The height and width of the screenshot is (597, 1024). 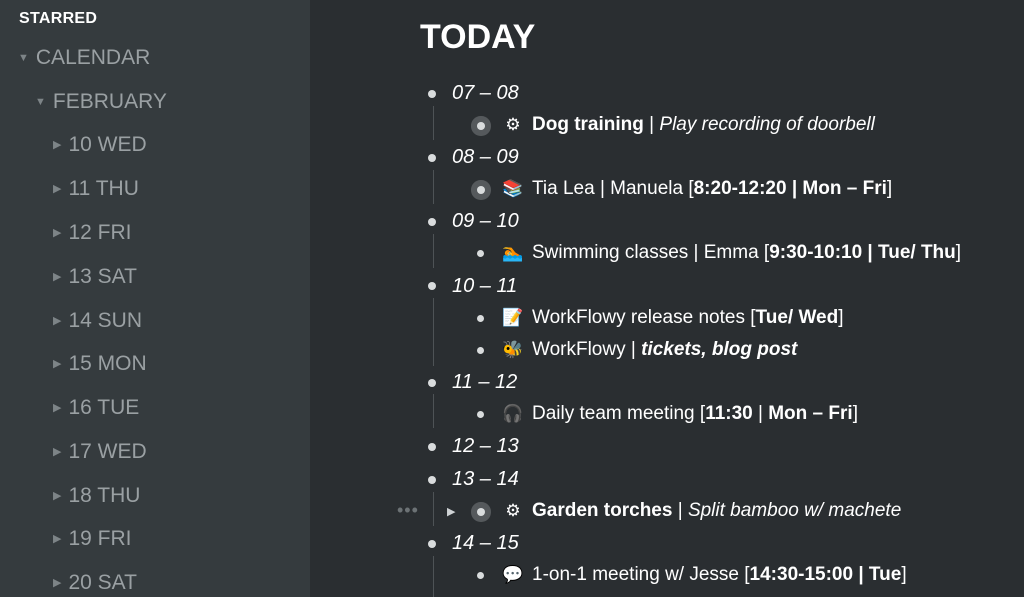 I want to click on hour-label: 10 – 11, so click(x=485, y=286).